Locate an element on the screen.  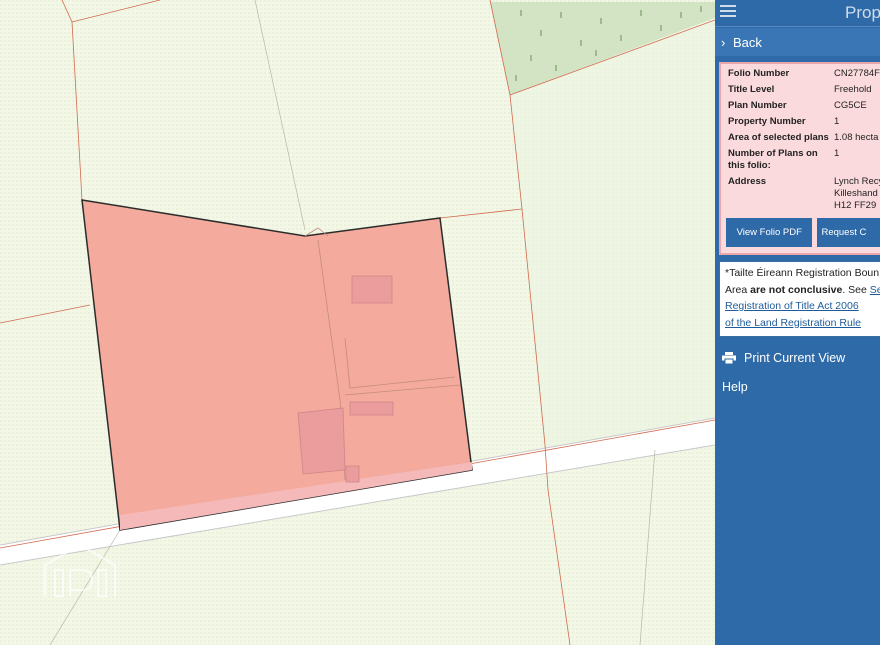
menu-icon is located at coordinates (728, 12).